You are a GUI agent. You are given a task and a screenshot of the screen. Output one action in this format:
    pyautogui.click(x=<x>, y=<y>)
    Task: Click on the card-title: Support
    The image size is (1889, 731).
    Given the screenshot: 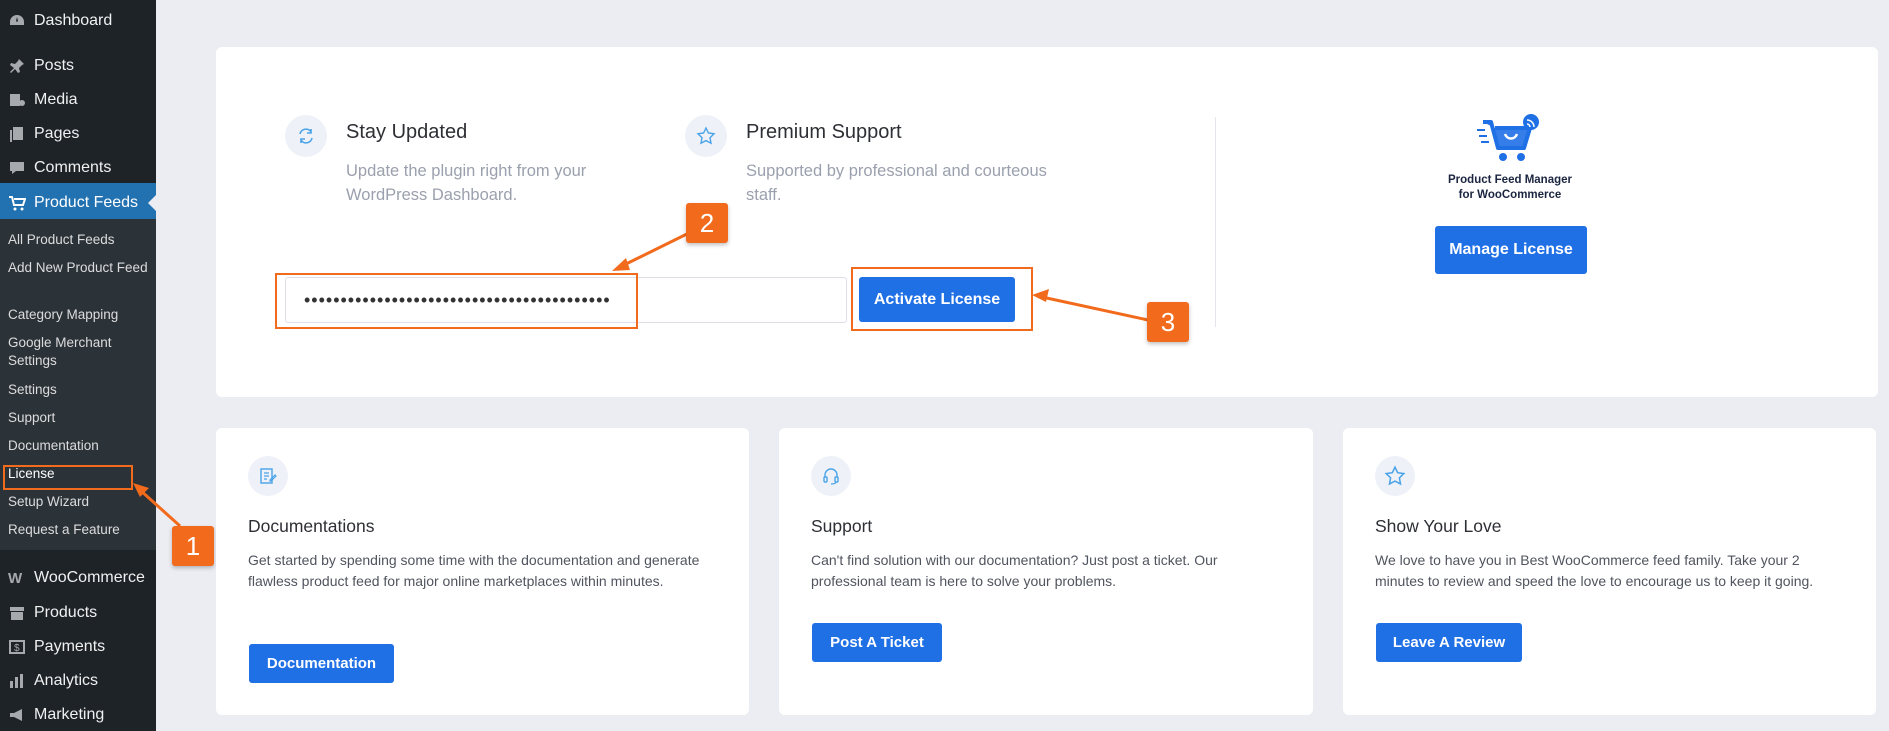 What is the action you would take?
    pyautogui.click(x=842, y=526)
    